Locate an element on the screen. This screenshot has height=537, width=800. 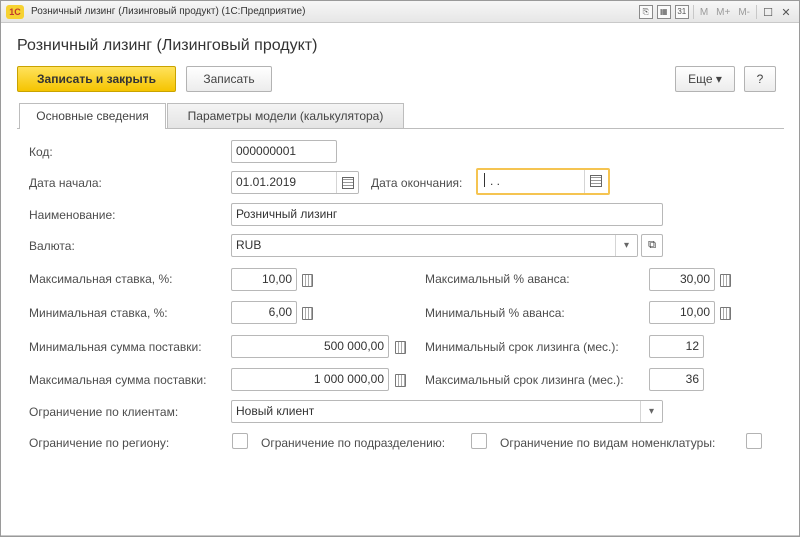
division-restriction-label: Ограничение по подразделению: is located at coordinates (353, 443).